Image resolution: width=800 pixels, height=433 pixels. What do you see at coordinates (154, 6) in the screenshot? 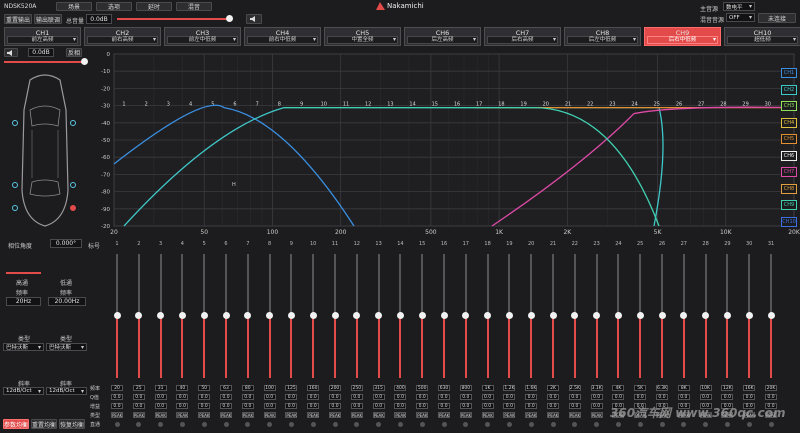
I see `top-tab-2: 延时` at bounding box center [154, 6].